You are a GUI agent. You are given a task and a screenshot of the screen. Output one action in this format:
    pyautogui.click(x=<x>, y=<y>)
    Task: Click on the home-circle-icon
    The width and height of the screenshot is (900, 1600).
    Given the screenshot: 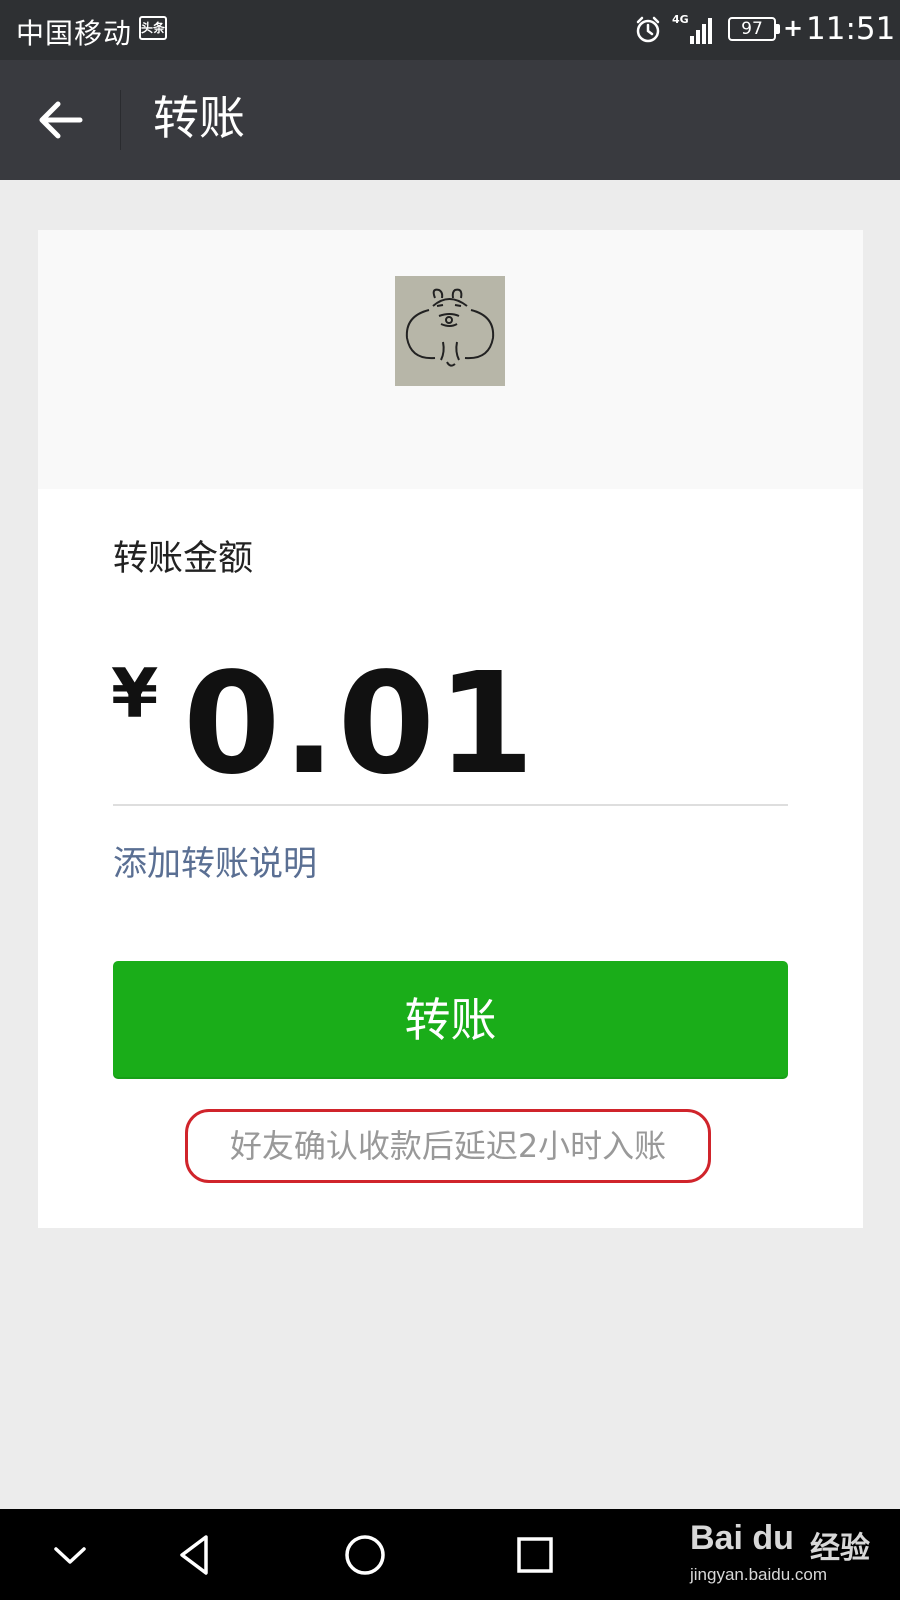 What is the action you would take?
    pyautogui.click(x=365, y=1555)
    